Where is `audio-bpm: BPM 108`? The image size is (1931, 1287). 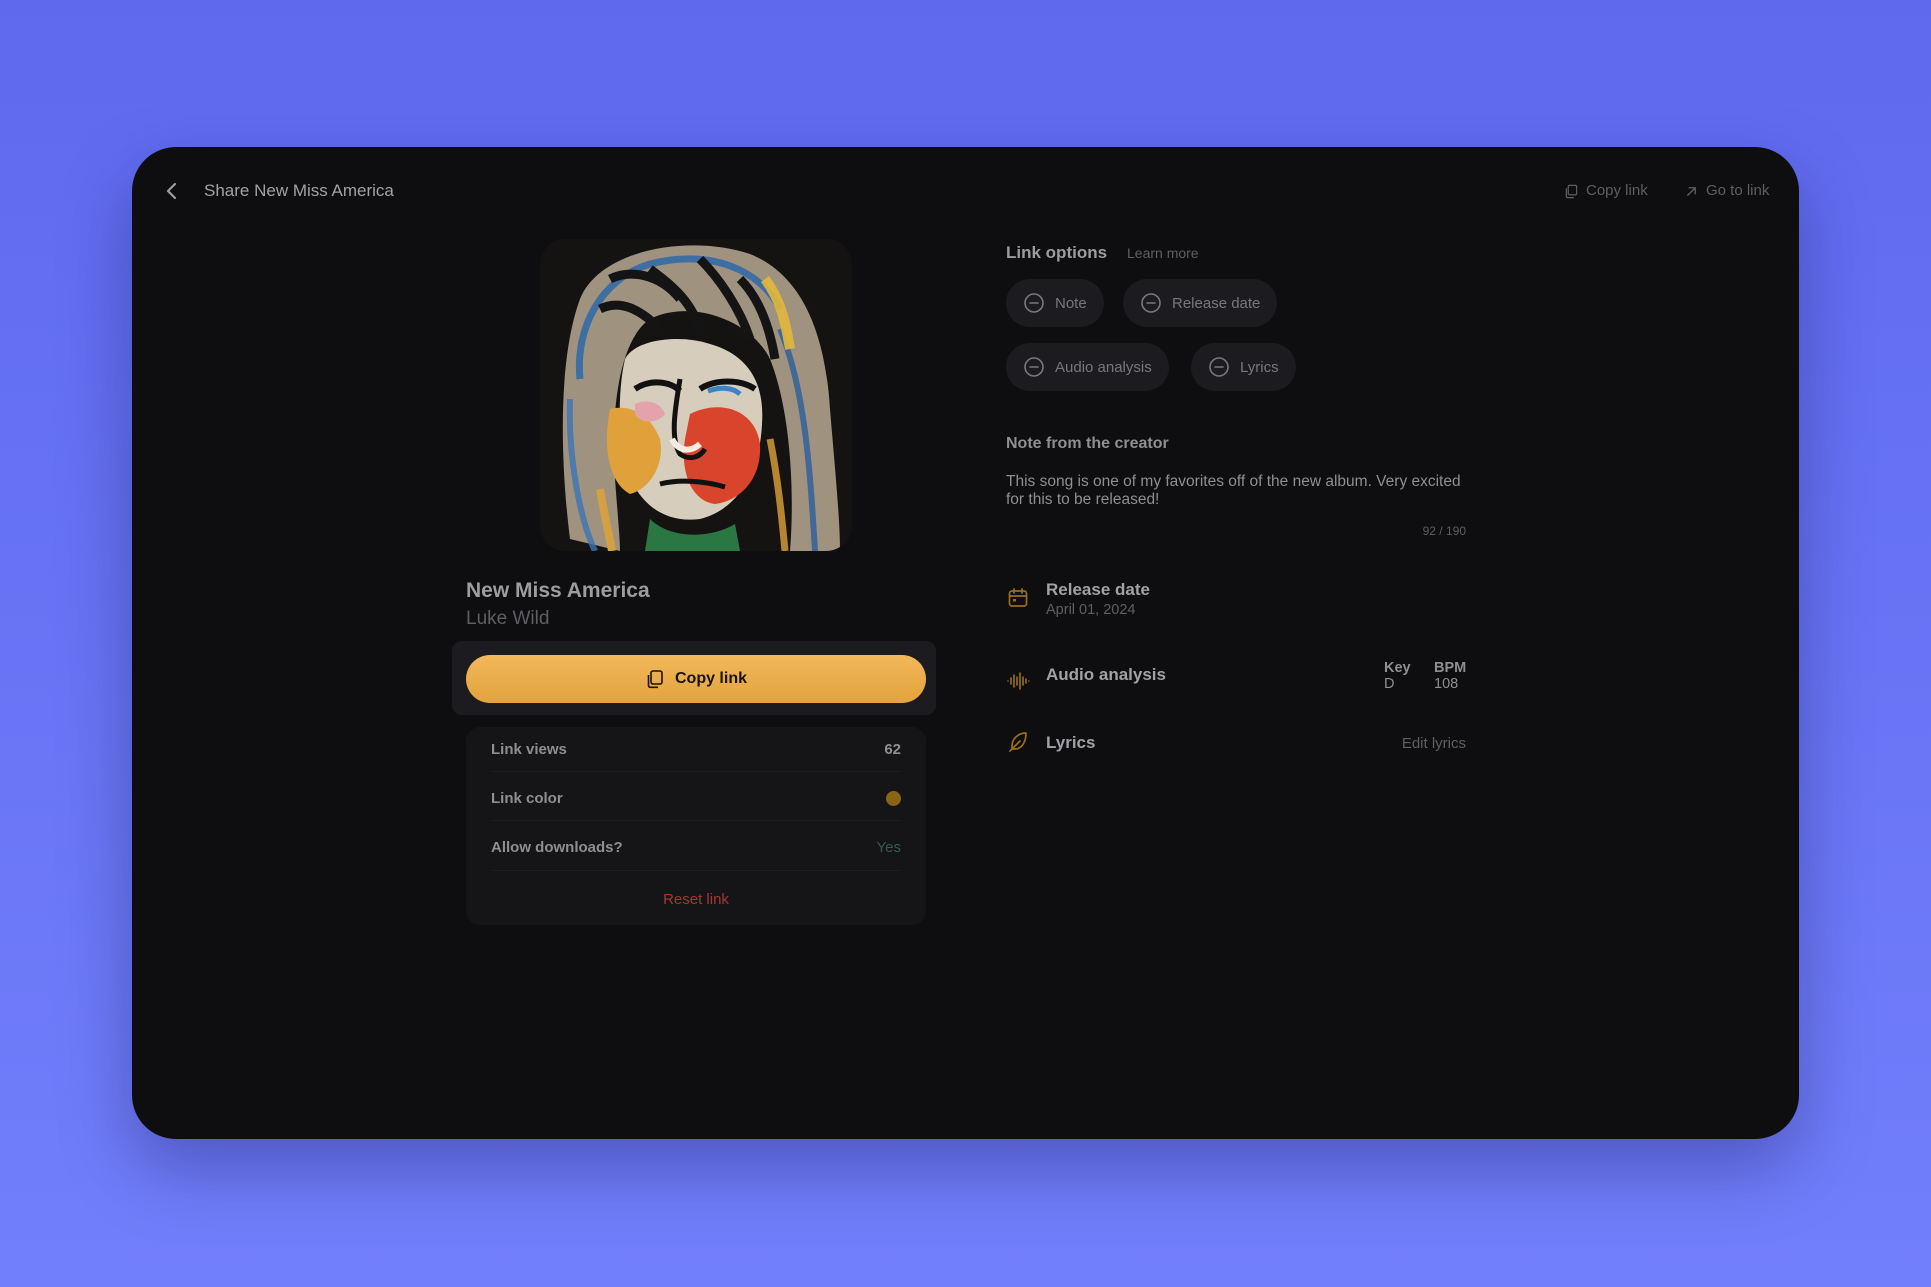
audio-bpm: BPM 108 is located at coordinates (1450, 676).